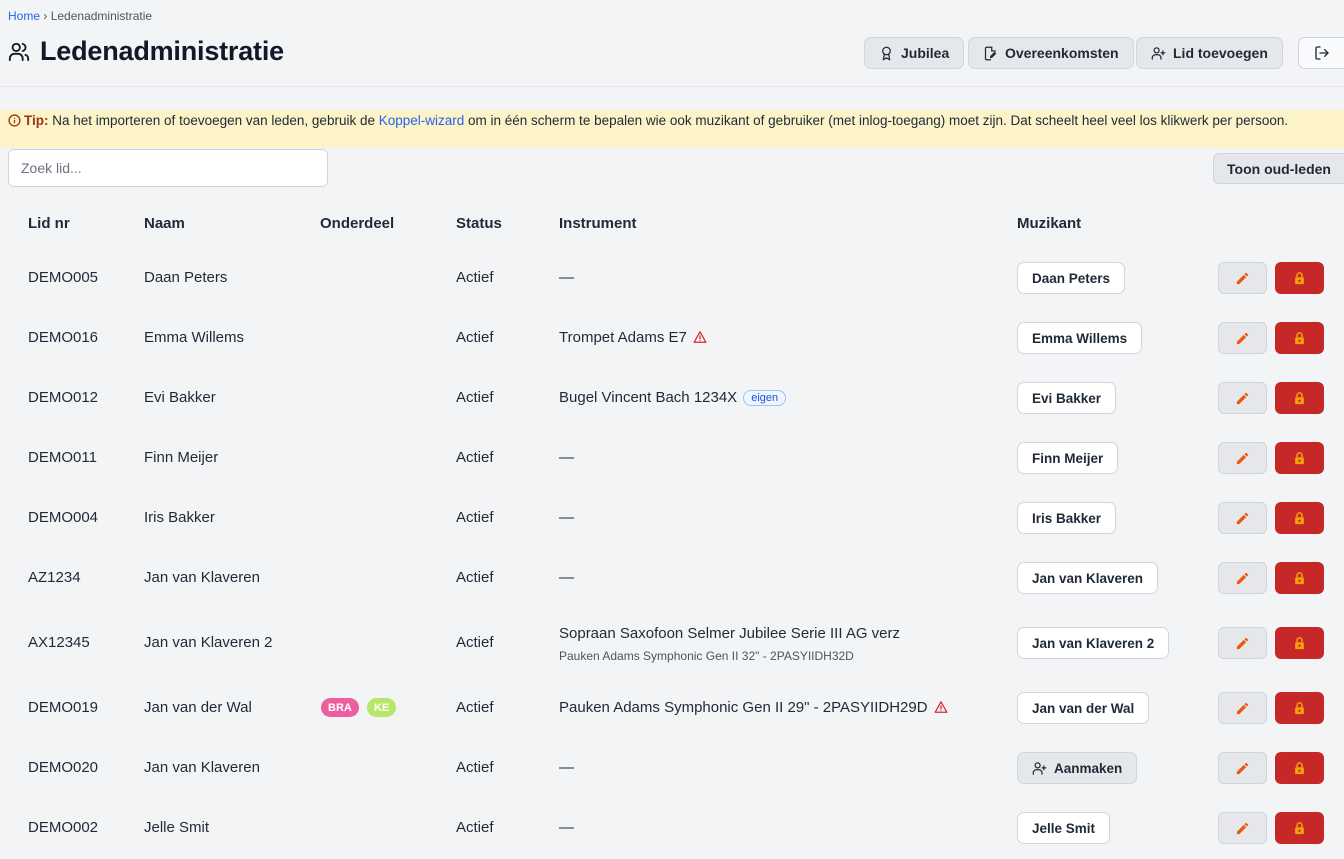 This screenshot has width=1344, height=859. What do you see at coordinates (422, 120) in the screenshot?
I see `koppel-wizard-link: Koppel-wizard` at bounding box center [422, 120].